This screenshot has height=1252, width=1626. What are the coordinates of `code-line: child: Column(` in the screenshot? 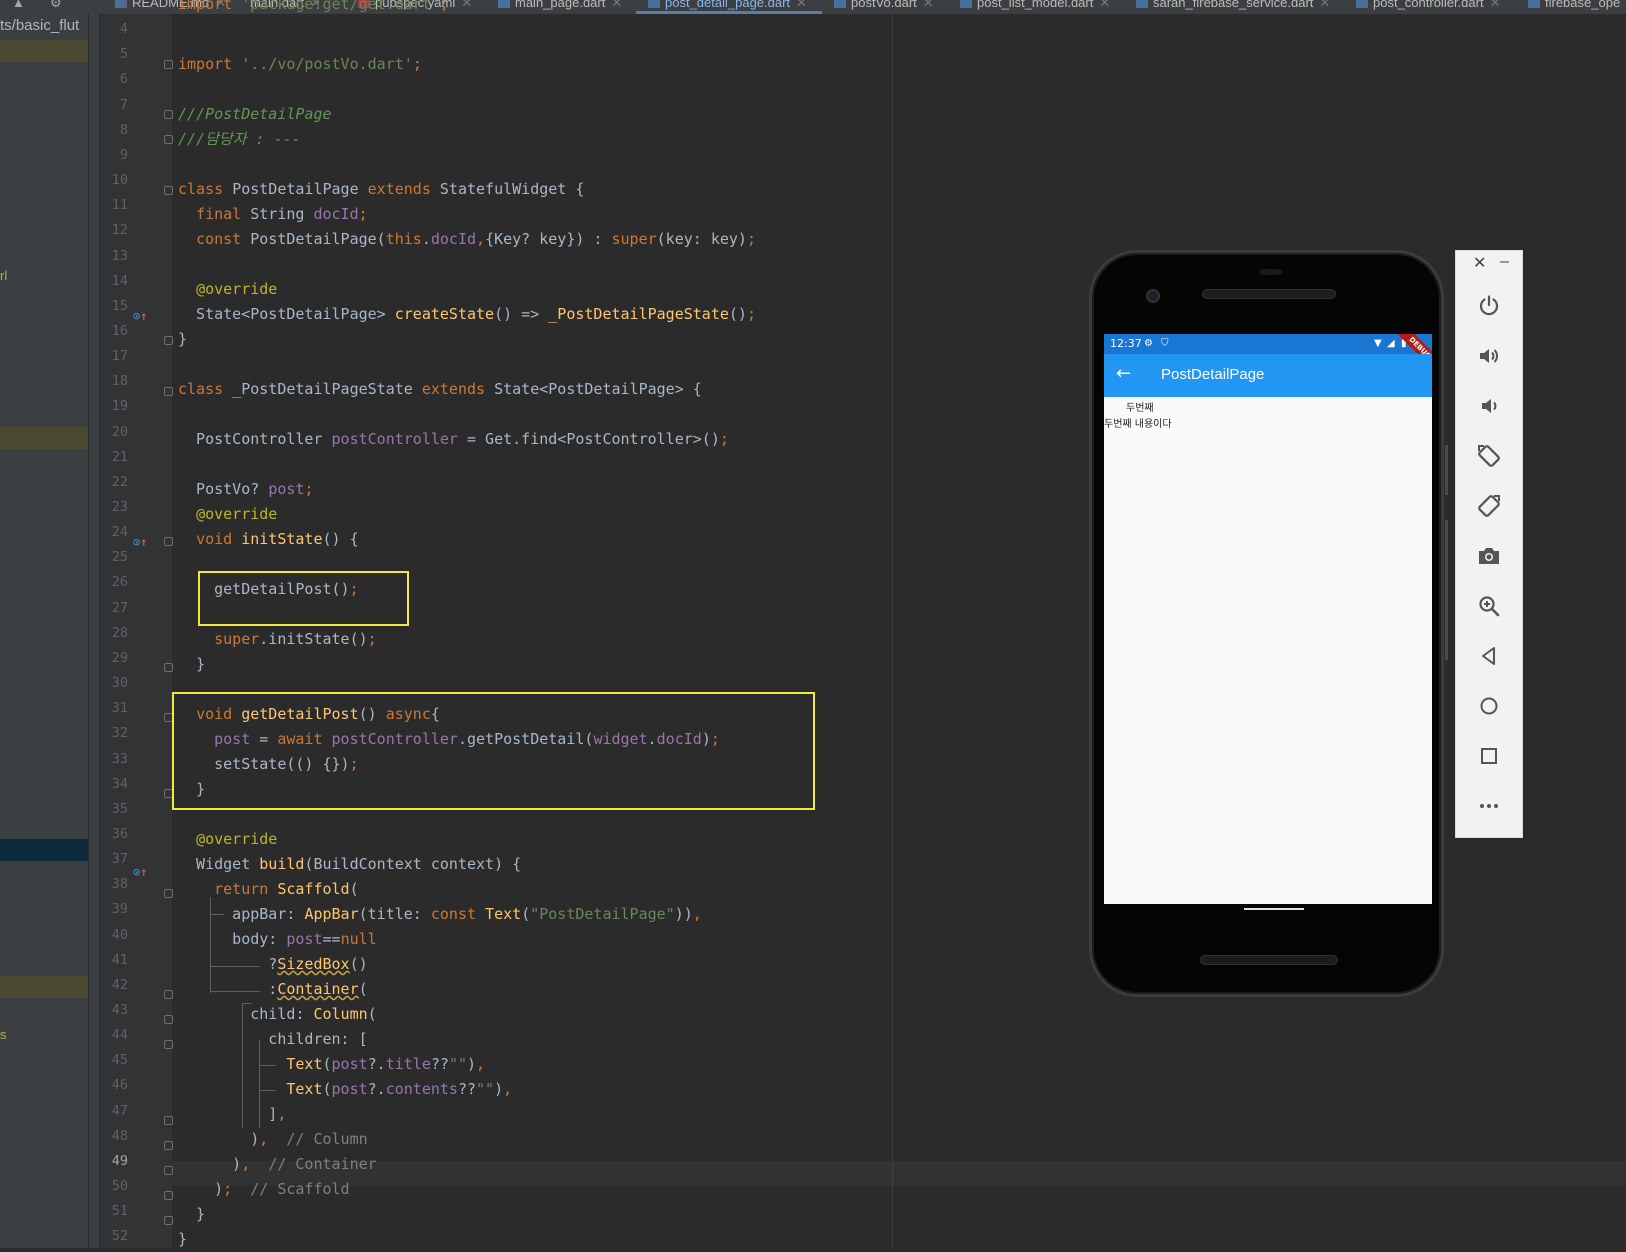 It's located at (277, 1014).